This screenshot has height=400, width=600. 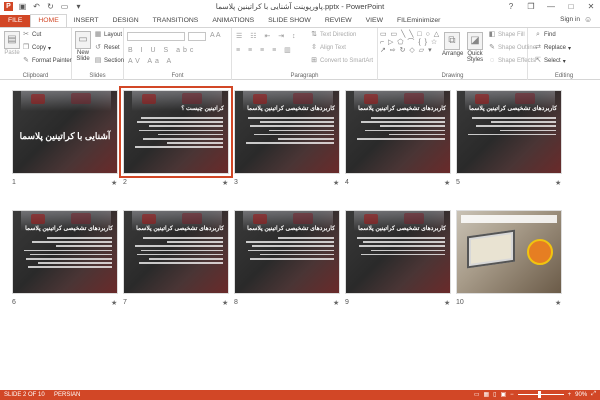 What do you see at coordinates (475, 47) in the screenshot?
I see `quick-styles-button: ◪ Quick Styles` at bounding box center [475, 47].